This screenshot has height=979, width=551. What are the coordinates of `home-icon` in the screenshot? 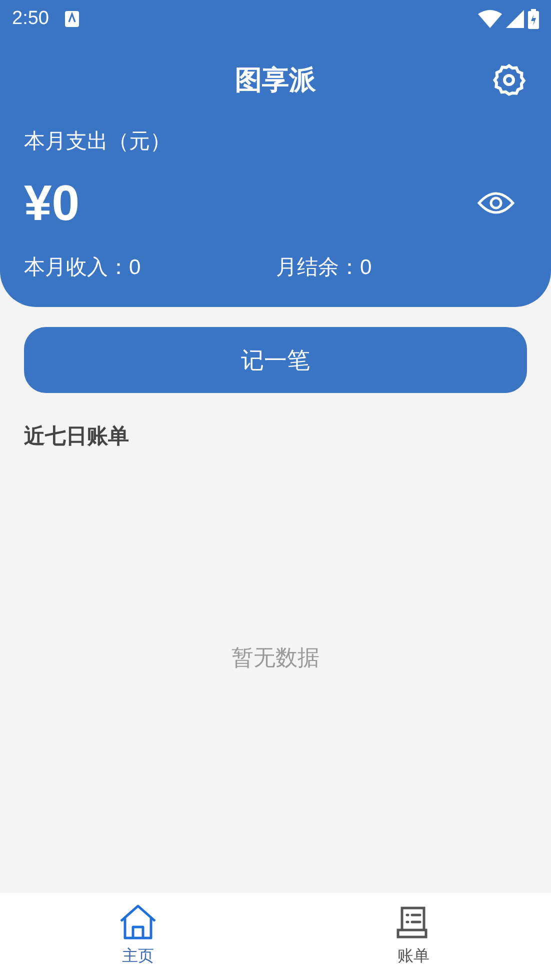 It's located at (138, 922).